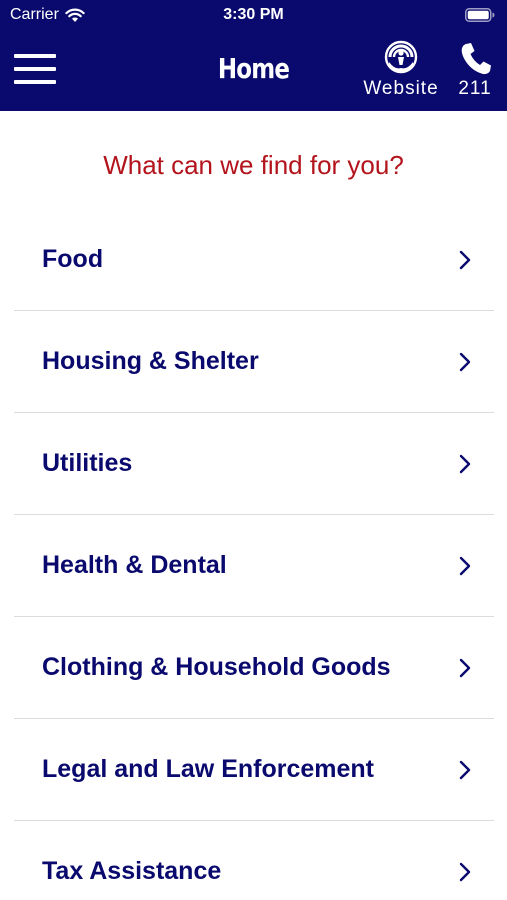 This screenshot has width=507, height=900. Describe the element at coordinates (254, 860) in the screenshot. I see `category-item-tax-assistance: Tax Assistance` at that location.